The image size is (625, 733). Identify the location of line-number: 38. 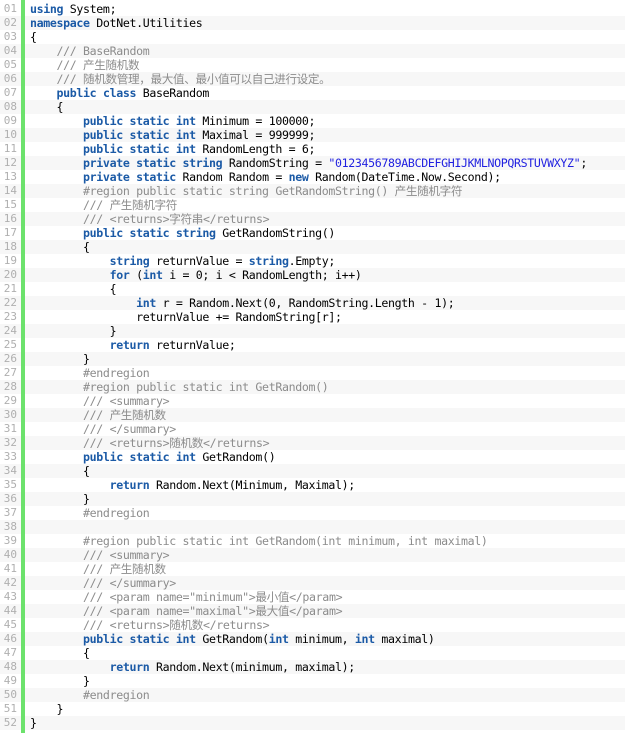
(10, 526).